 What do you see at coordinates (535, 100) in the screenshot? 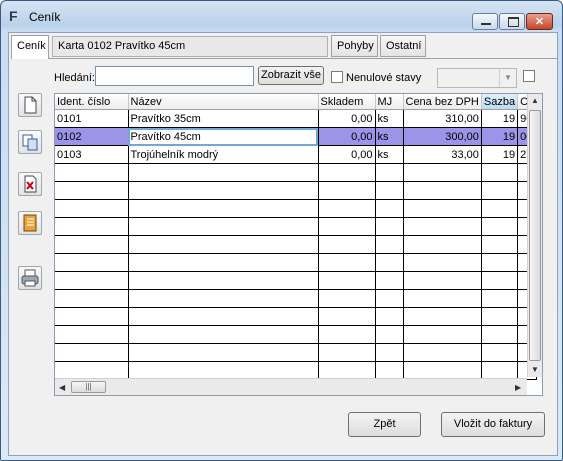
I see `scroll-up-icon: ▲` at bounding box center [535, 100].